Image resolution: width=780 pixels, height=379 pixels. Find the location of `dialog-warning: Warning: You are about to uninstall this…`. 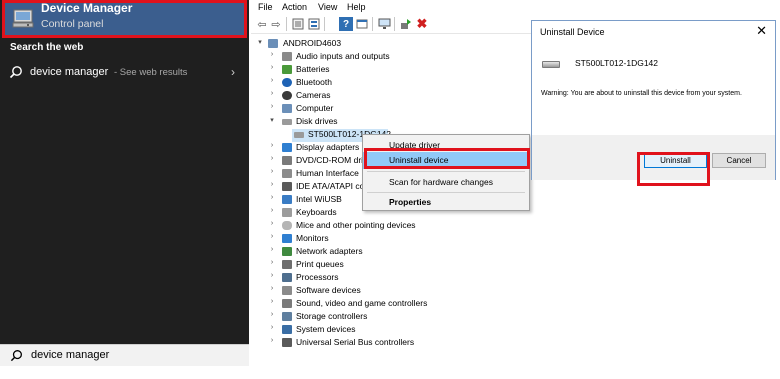

dialog-warning: Warning: You are about to uninstall this… is located at coordinates (641, 93).